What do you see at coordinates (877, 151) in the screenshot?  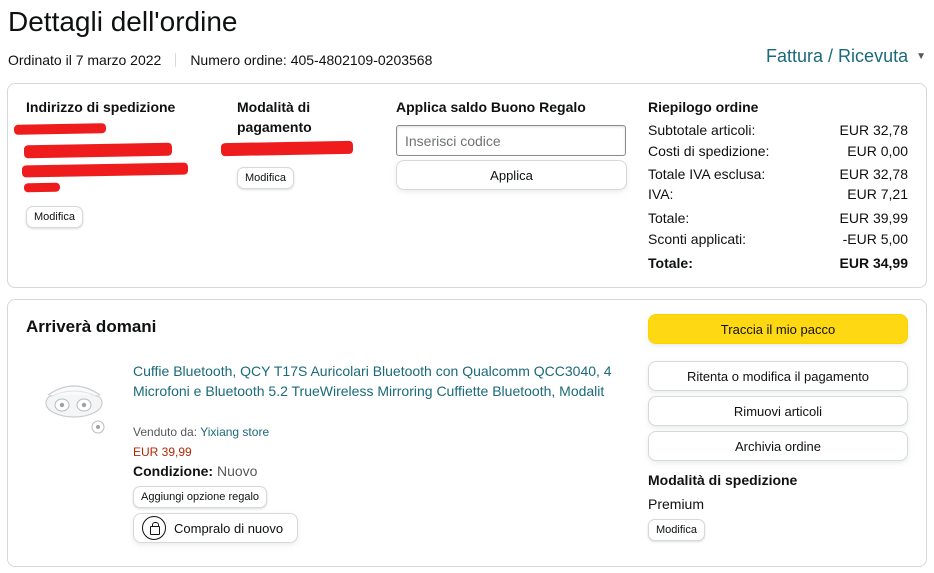 I see `summary-value: EUR 0,00` at bounding box center [877, 151].